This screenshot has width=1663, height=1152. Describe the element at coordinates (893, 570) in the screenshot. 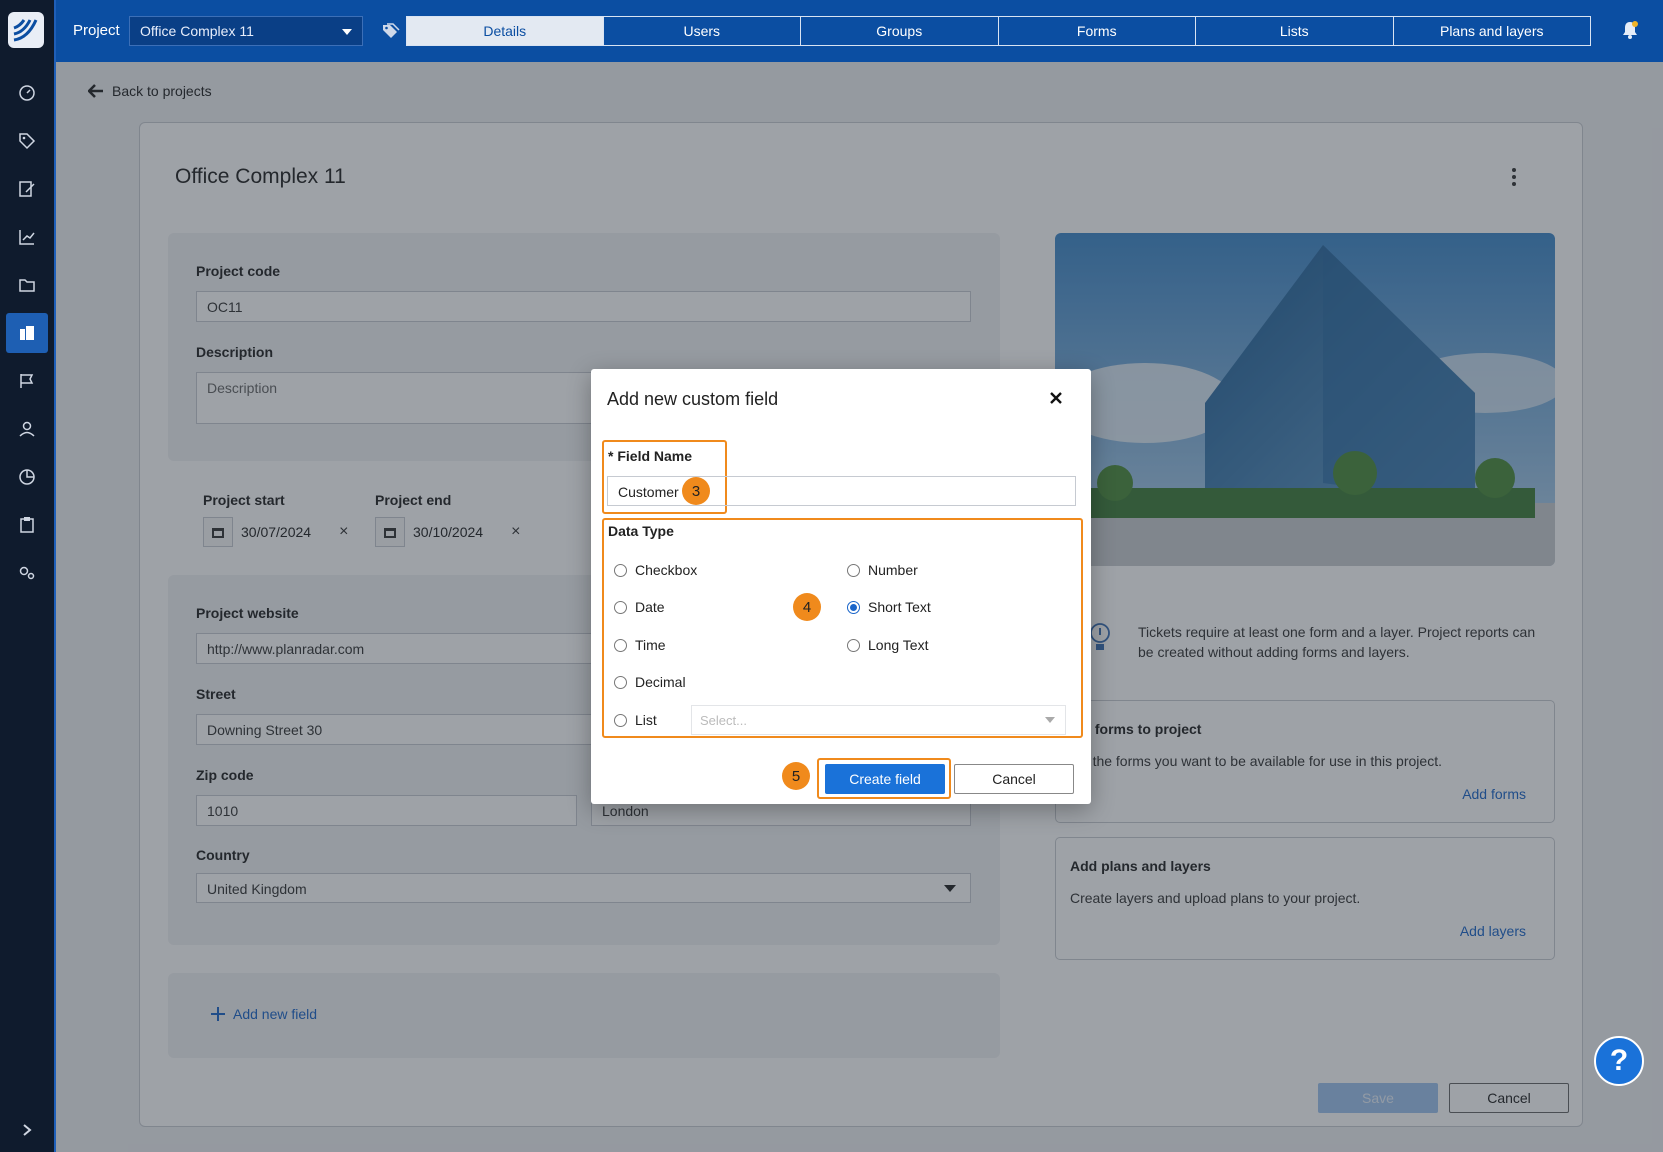

I see `radio-number-label: Number` at that location.